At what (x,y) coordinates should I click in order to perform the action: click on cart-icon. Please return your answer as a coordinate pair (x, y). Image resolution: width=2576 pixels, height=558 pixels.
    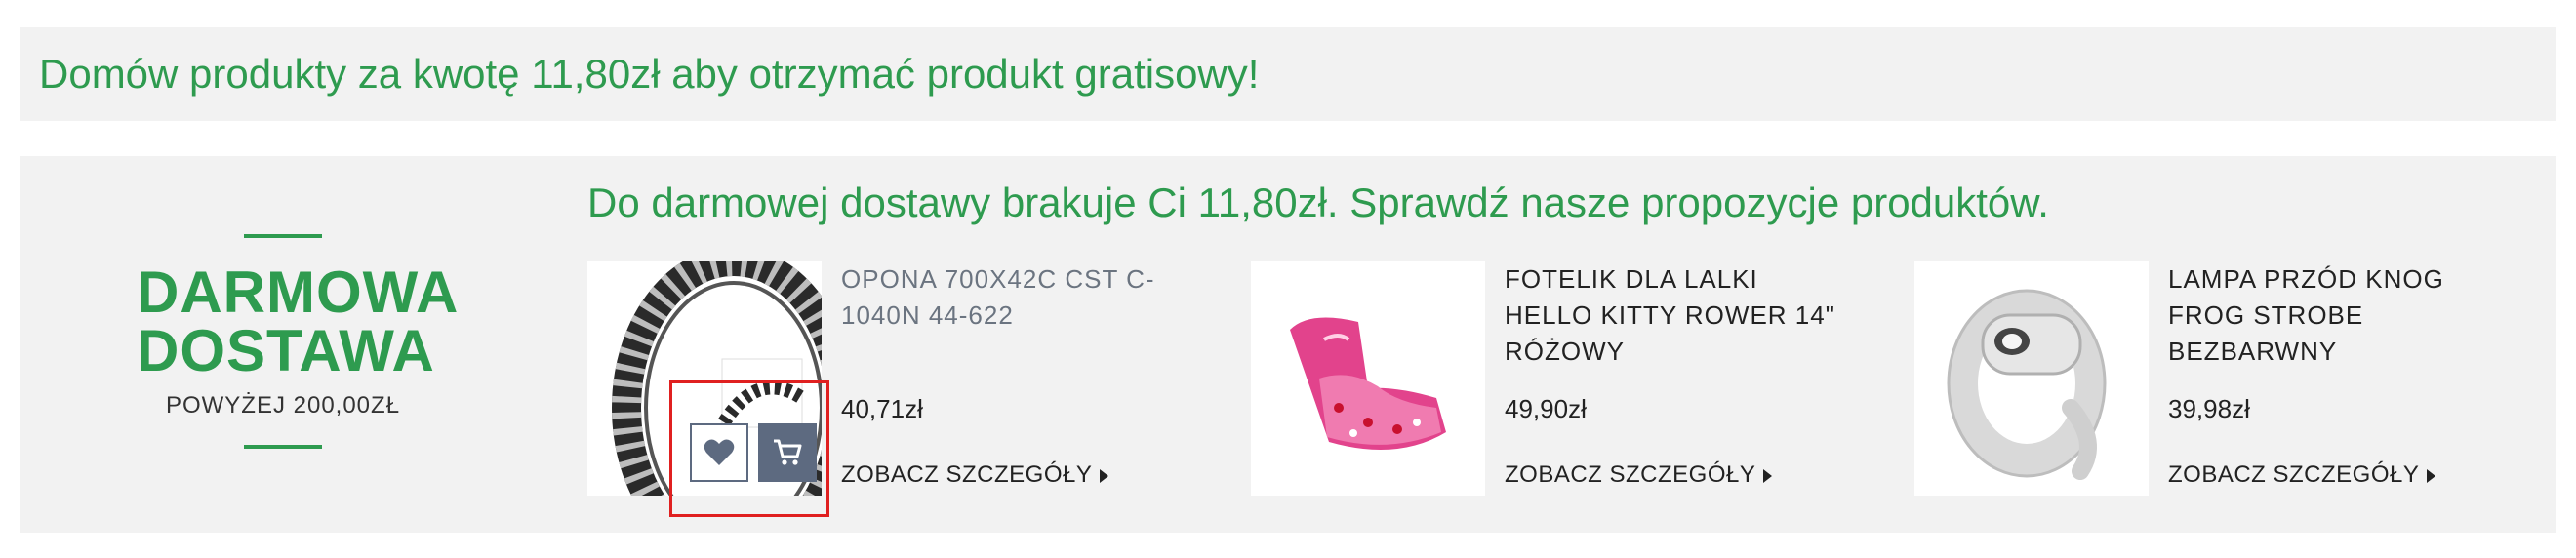
    Looking at the image, I should click on (788, 452).